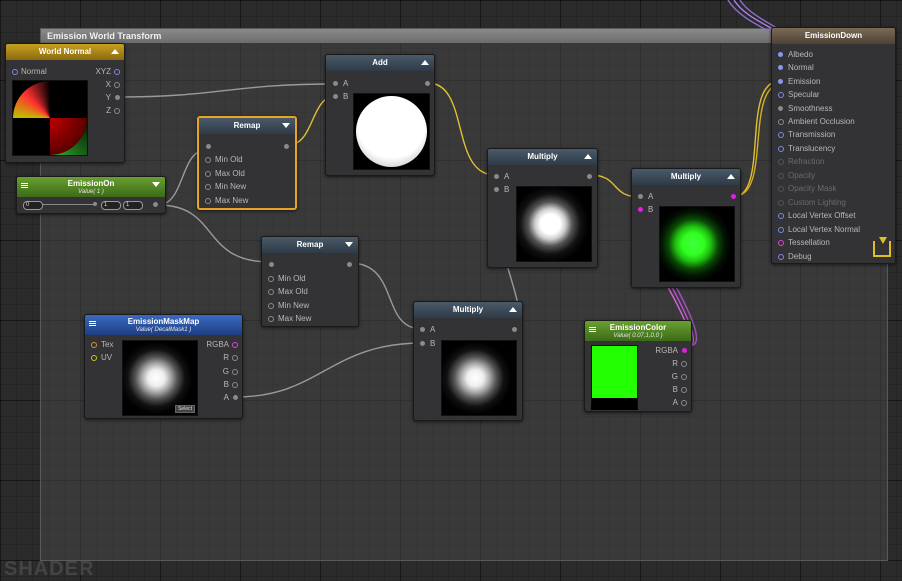 This screenshot has height=581, width=902. I want to click on color-swatch, so click(614, 377).